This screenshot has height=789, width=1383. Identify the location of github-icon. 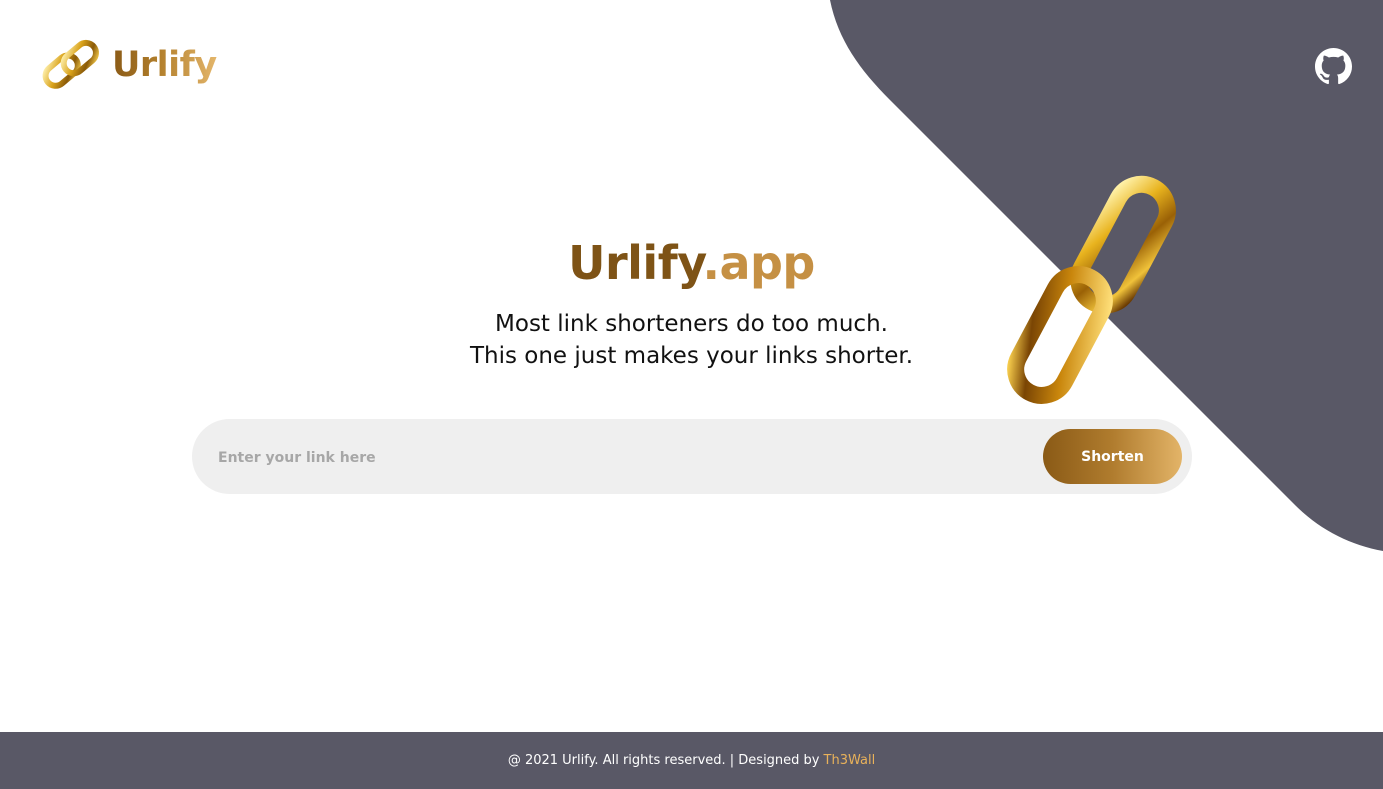
(1333, 66).